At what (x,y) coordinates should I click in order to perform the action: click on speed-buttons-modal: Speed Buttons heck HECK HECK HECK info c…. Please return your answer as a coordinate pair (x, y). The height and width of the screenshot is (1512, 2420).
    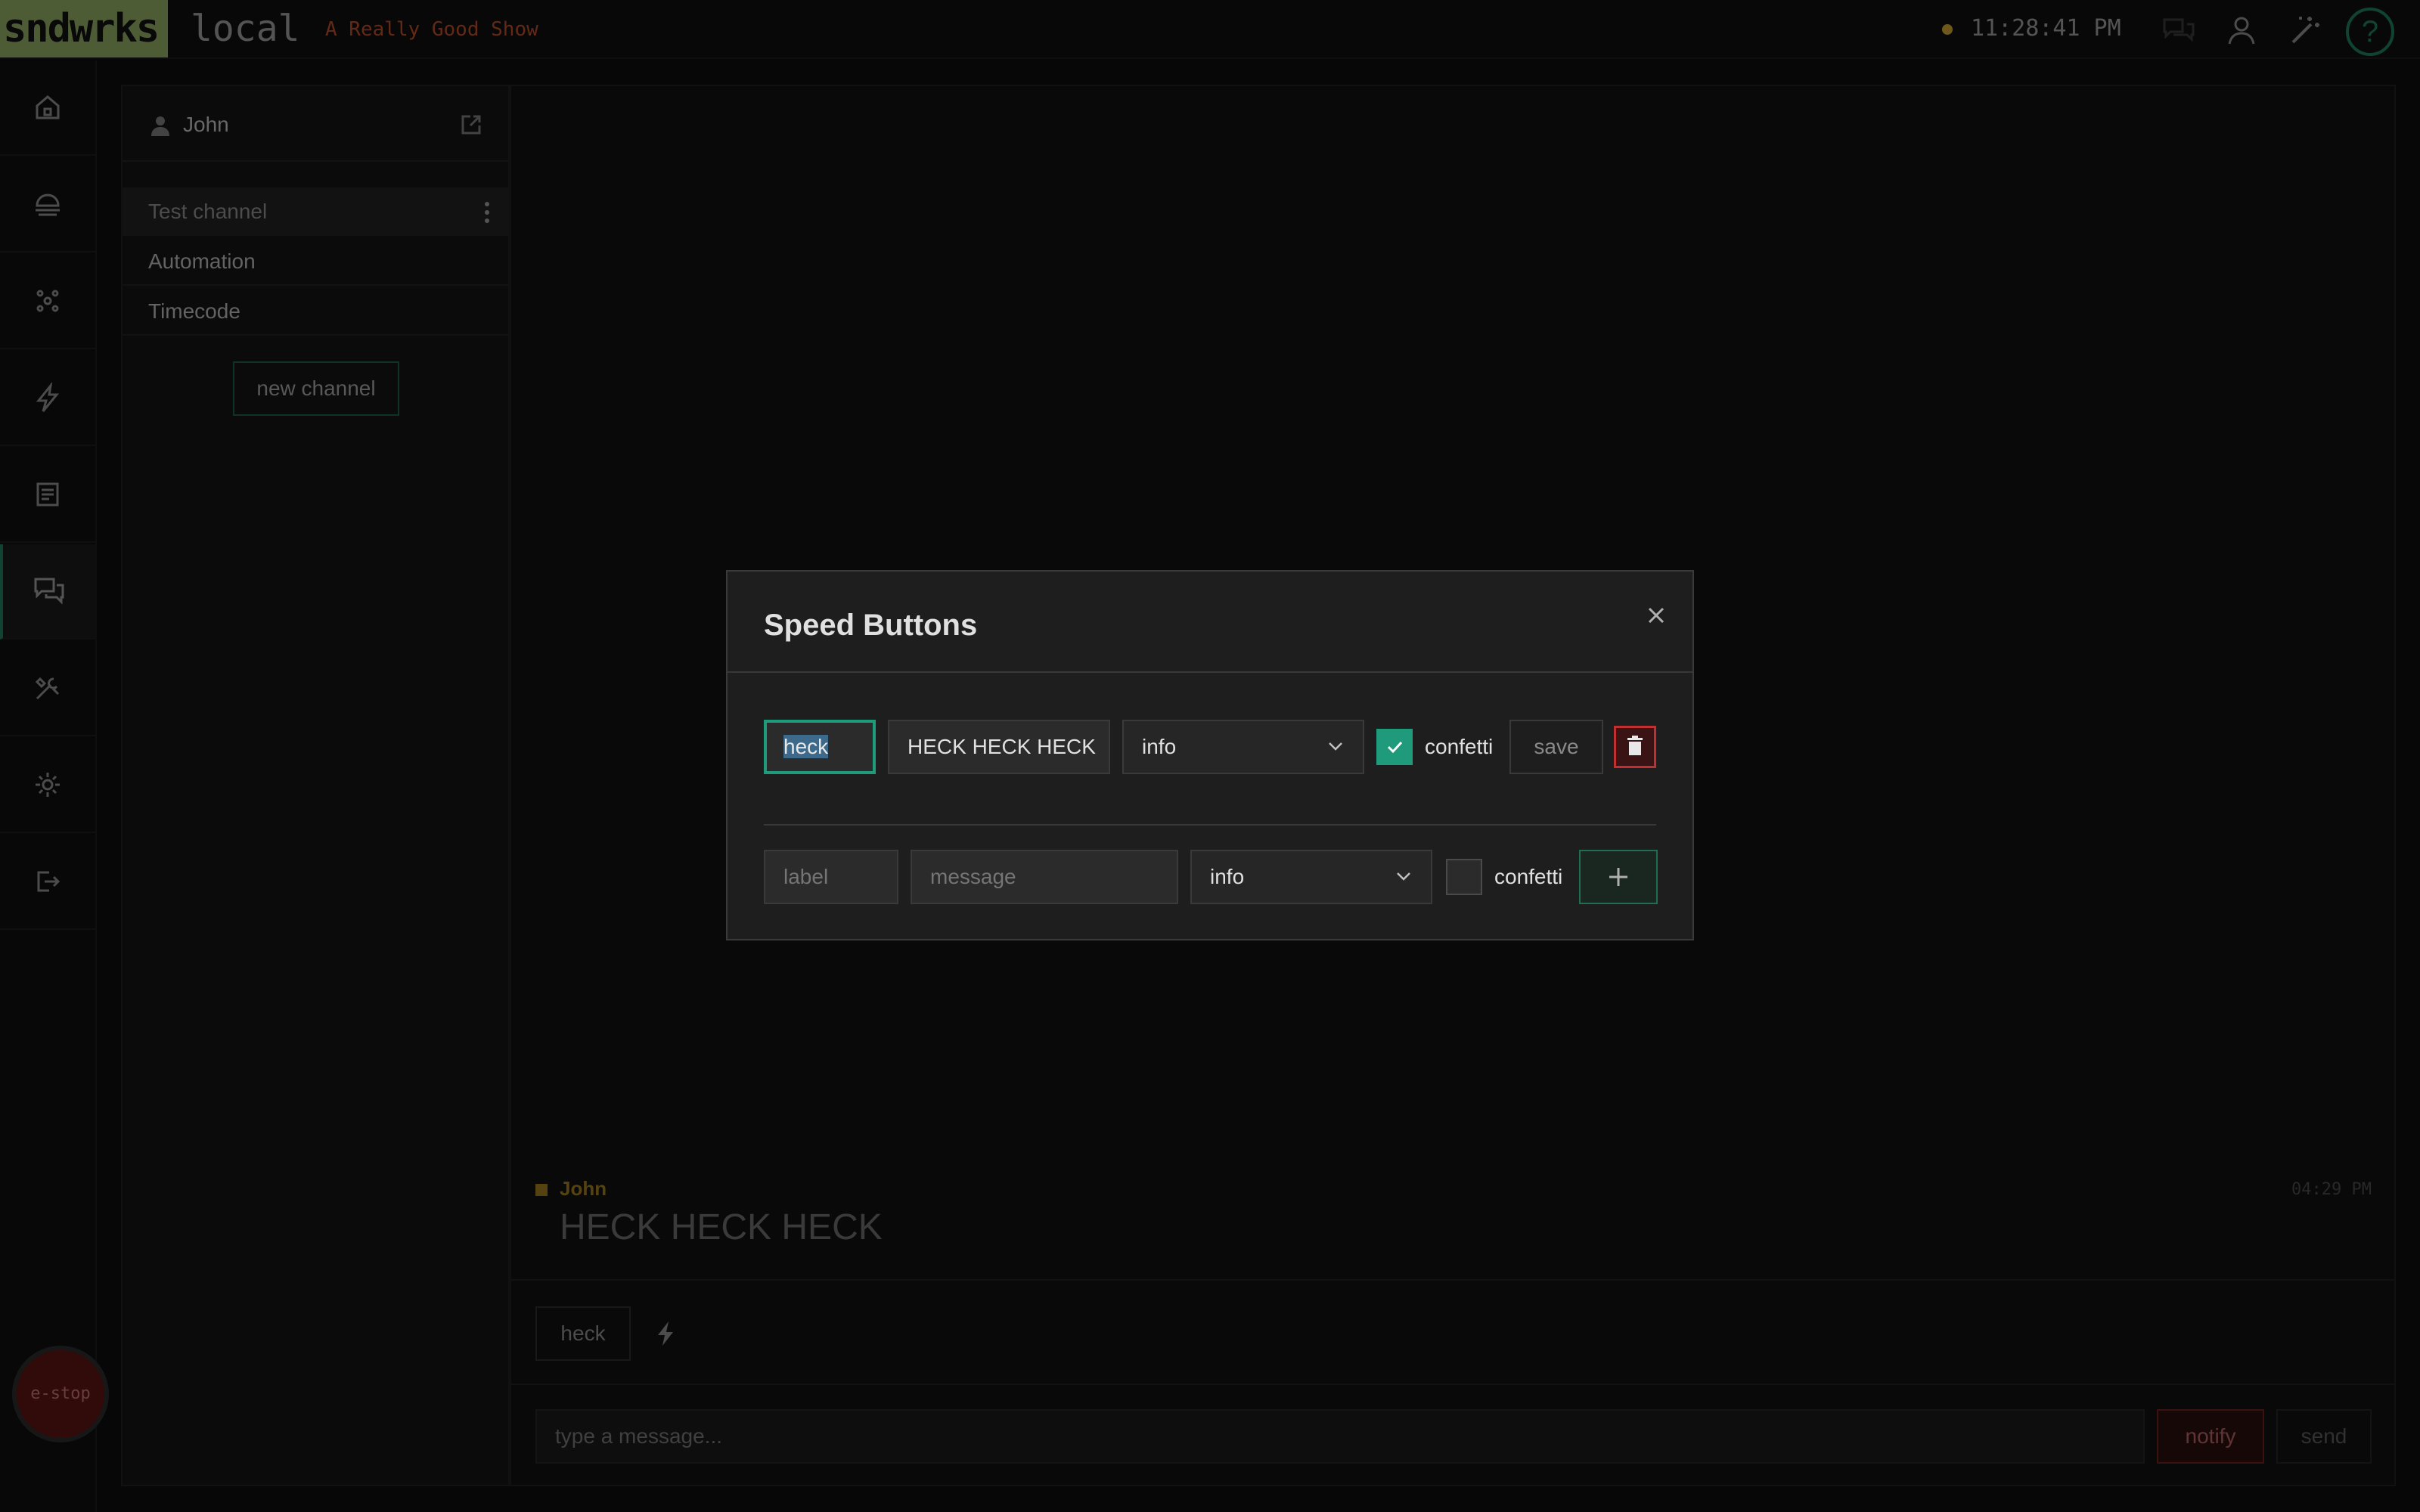
    Looking at the image, I should click on (1210, 755).